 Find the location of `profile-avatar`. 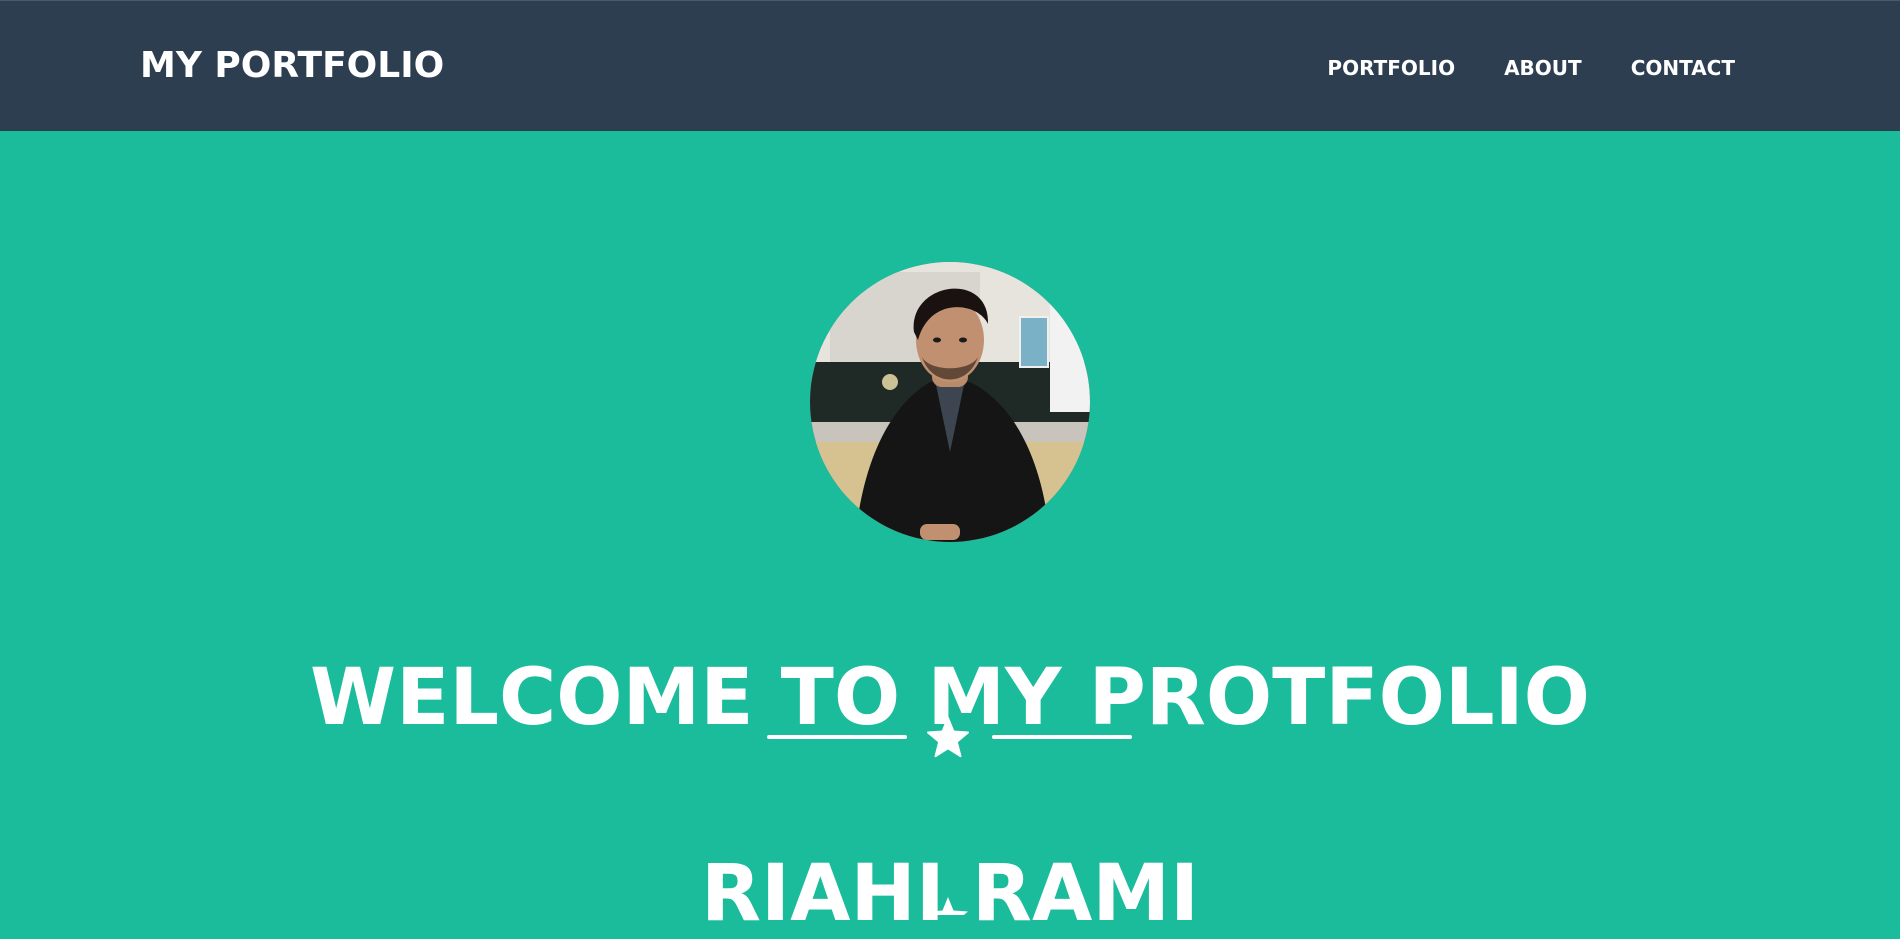

profile-avatar is located at coordinates (950, 402).